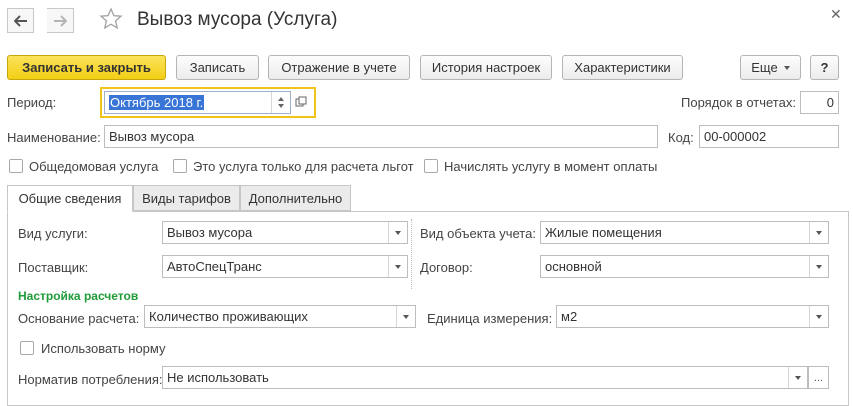 Image resolution: width=853 pixels, height=406 pixels. Describe the element at coordinates (485, 377) in the screenshot. I see `norm-select: Не использовать` at that location.